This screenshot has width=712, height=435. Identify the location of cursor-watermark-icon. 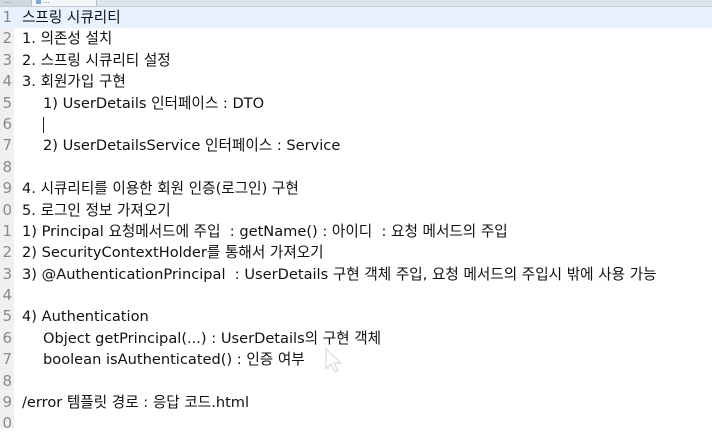
(334, 360).